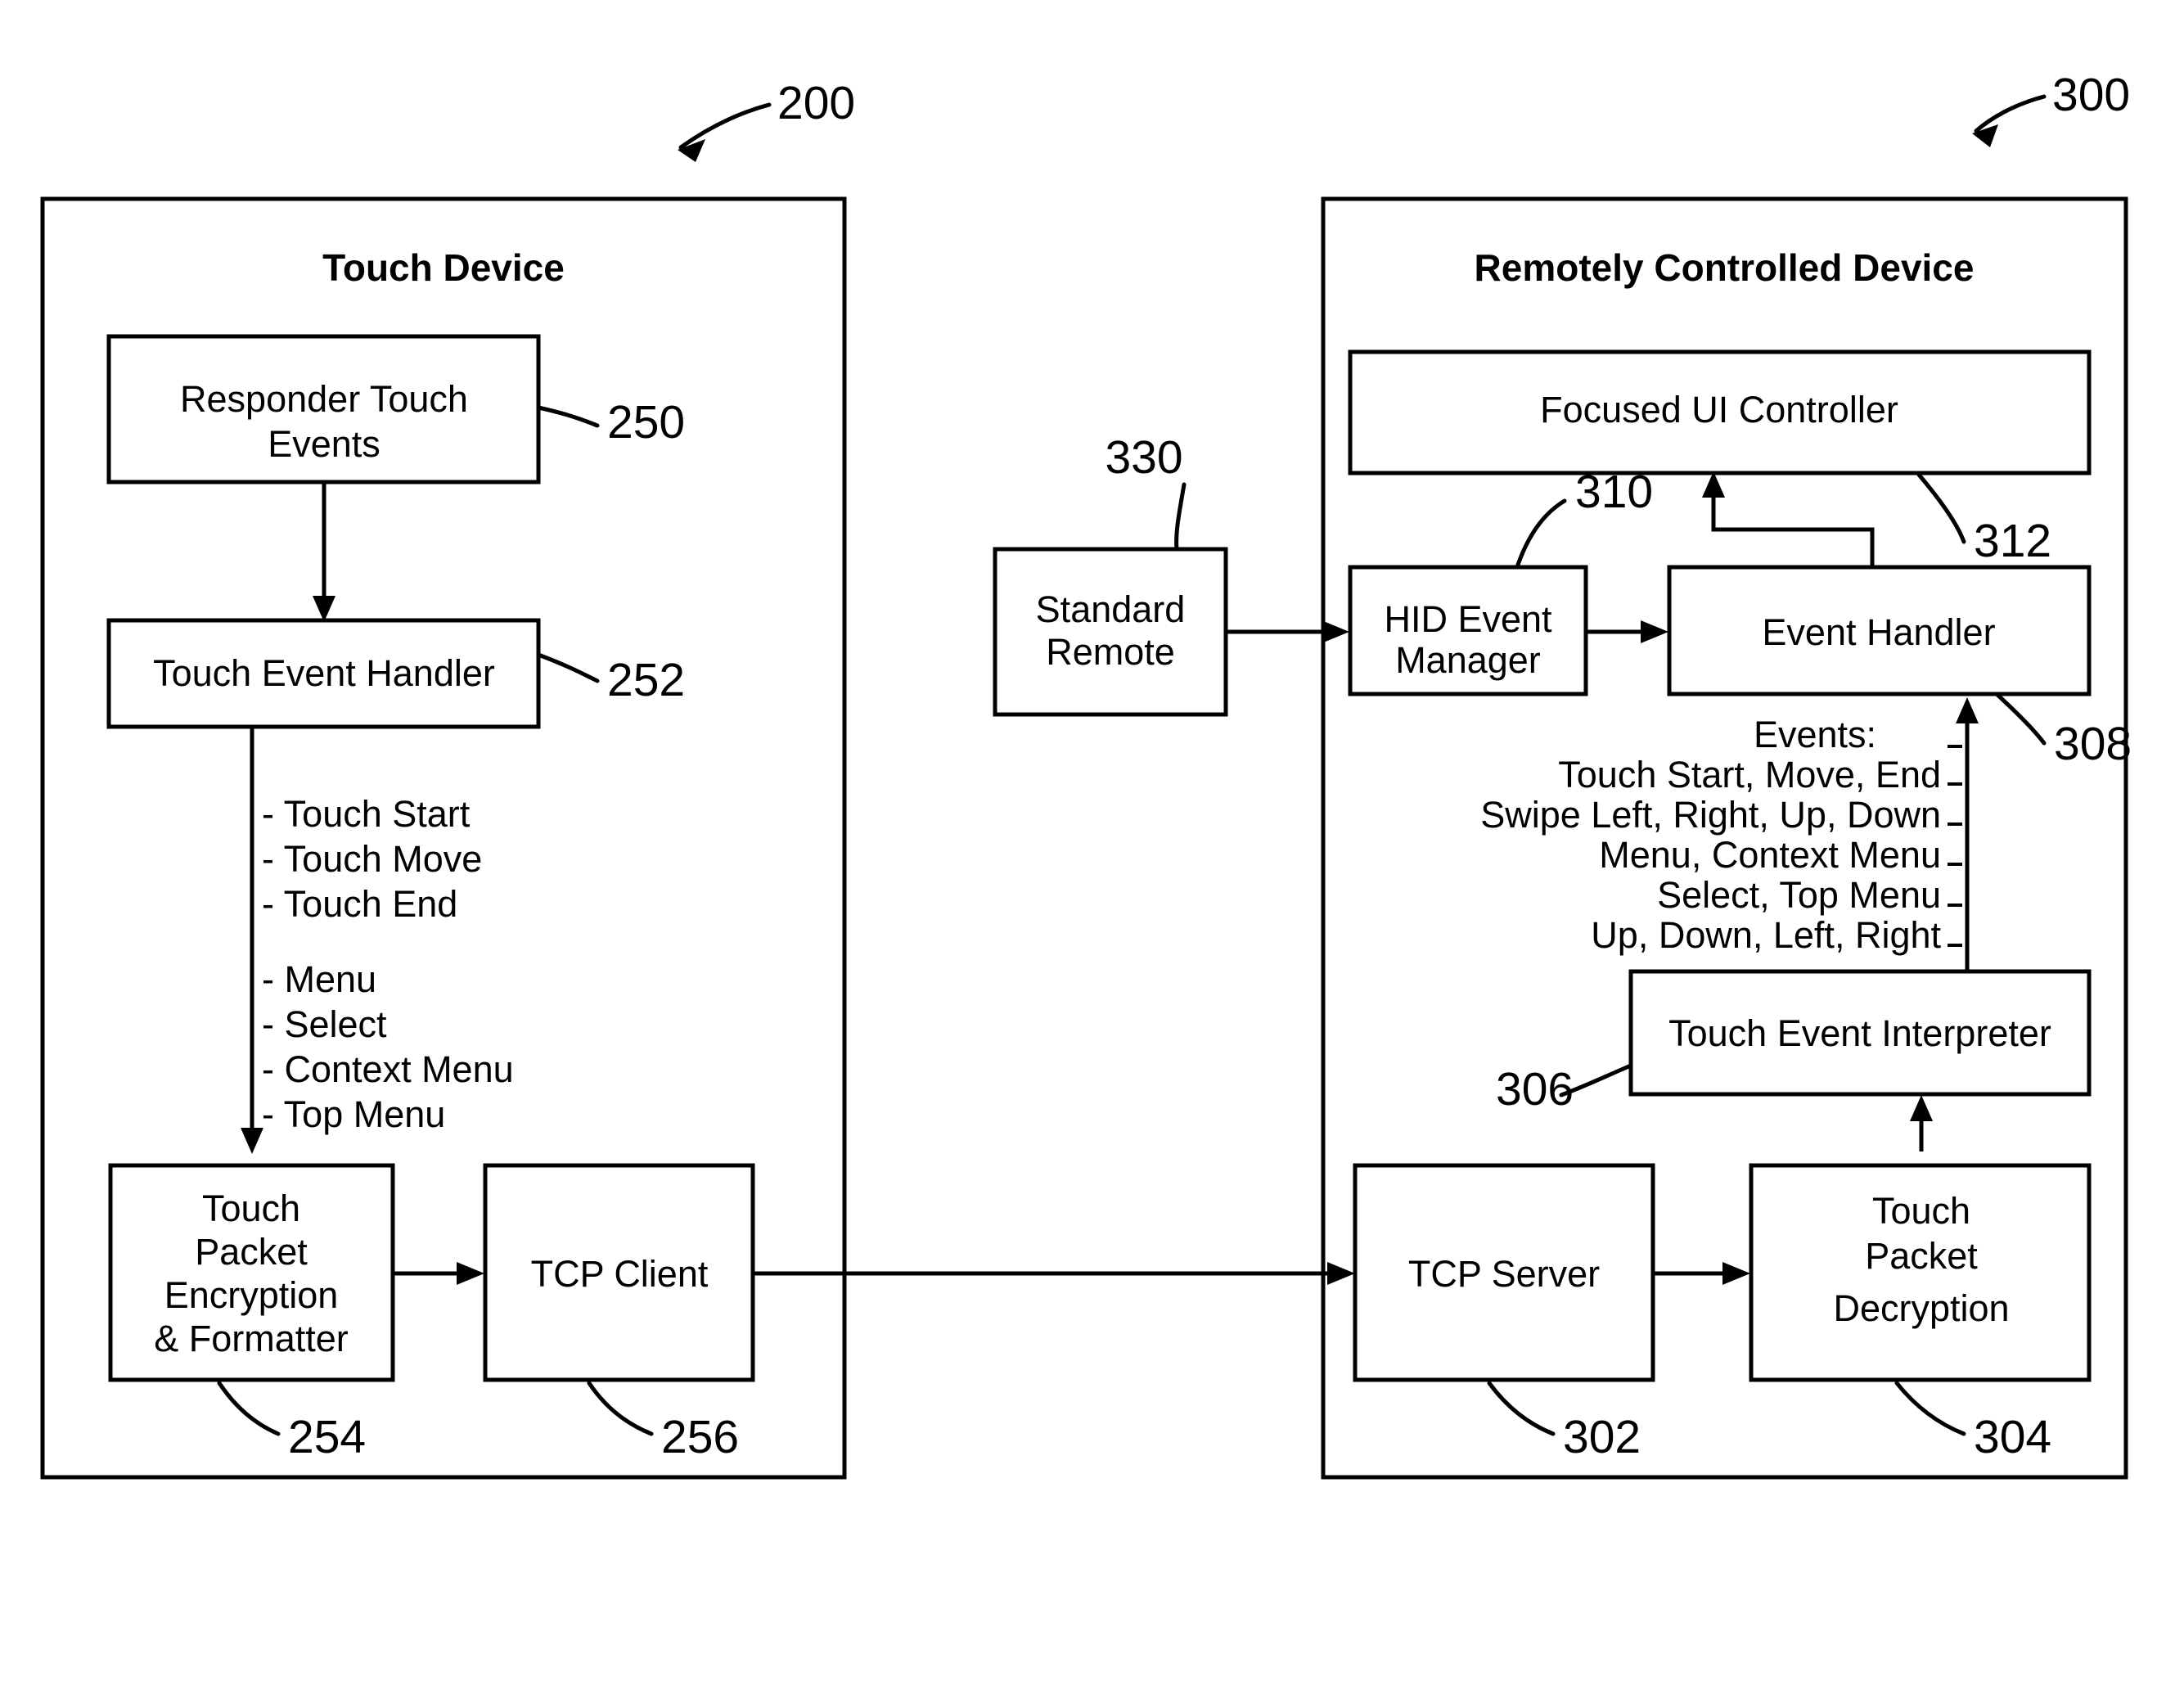  I want to click on events-annotation-line-1: Touch Start, Move, End, so click(1750, 774).